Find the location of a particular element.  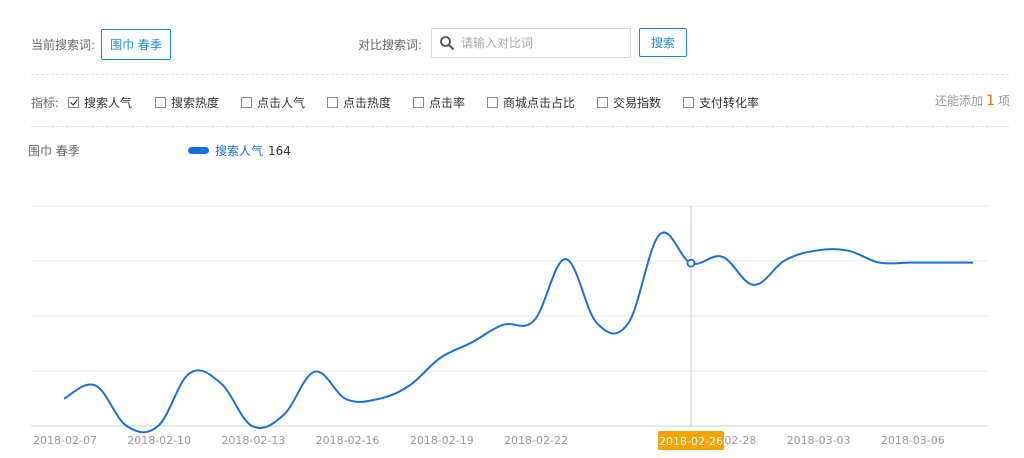

x-tick-label: 2018-02-22 is located at coordinates (536, 440).